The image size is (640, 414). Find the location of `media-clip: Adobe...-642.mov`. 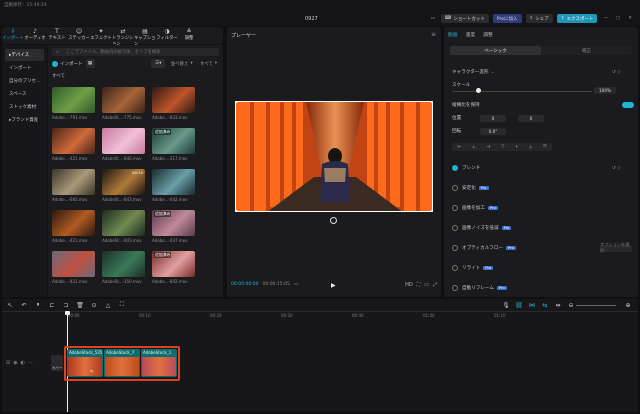

media-clip: Adobe...-642.mov is located at coordinates (173, 186).